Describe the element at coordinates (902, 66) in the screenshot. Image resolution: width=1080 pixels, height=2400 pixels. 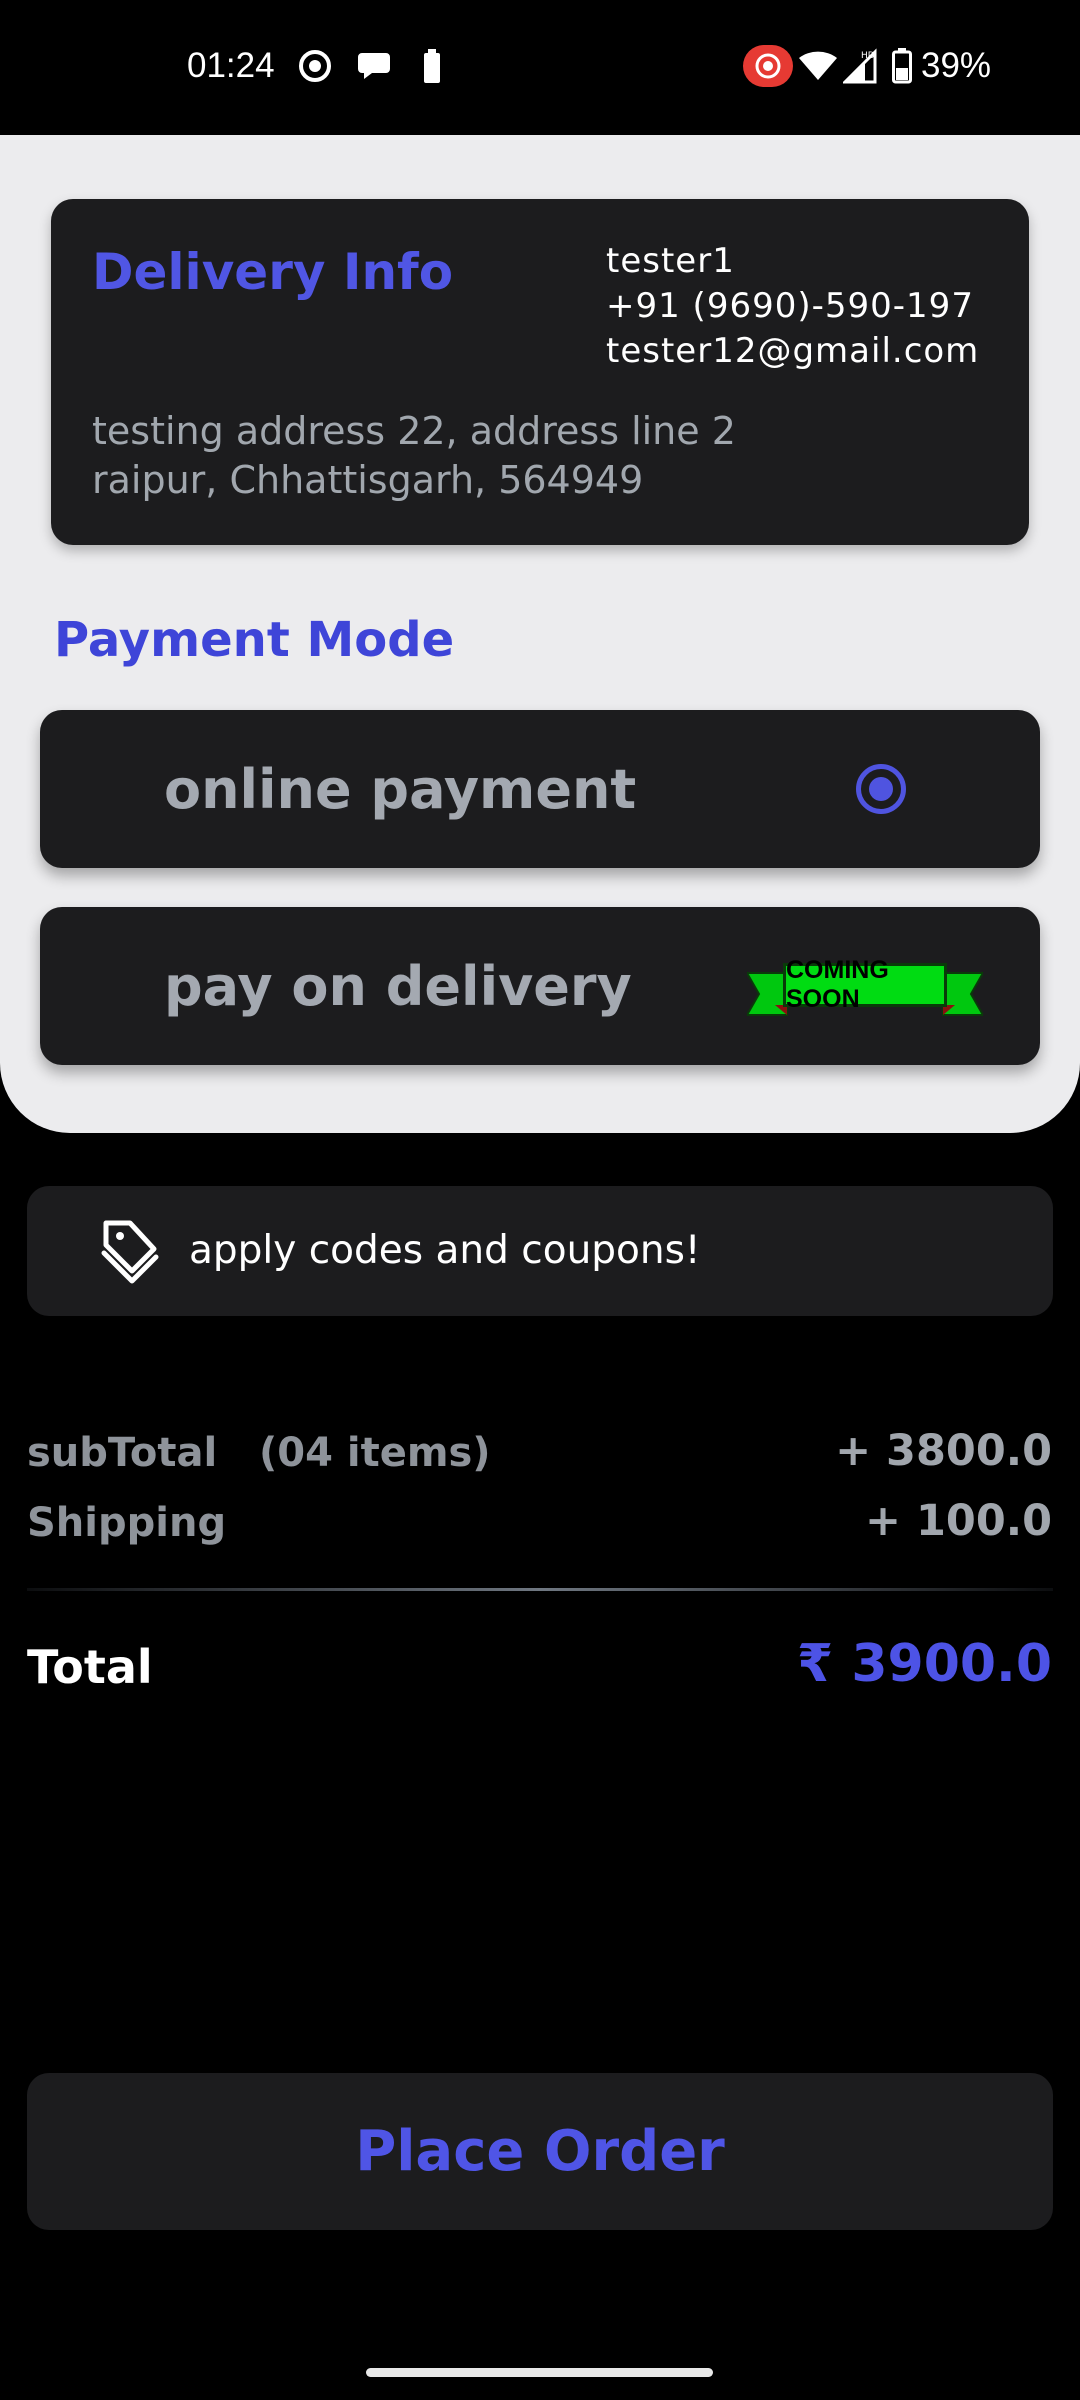
I see `battery-icon` at that location.